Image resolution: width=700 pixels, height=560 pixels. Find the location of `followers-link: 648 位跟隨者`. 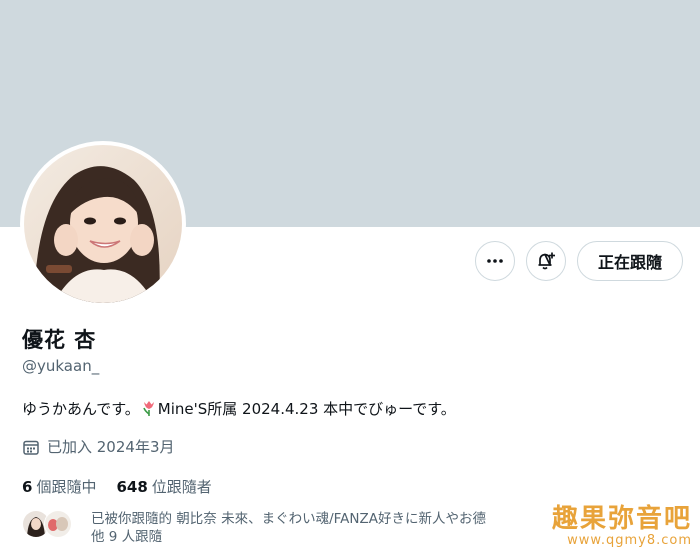

followers-link: 648 位跟隨者 is located at coordinates (163, 486).